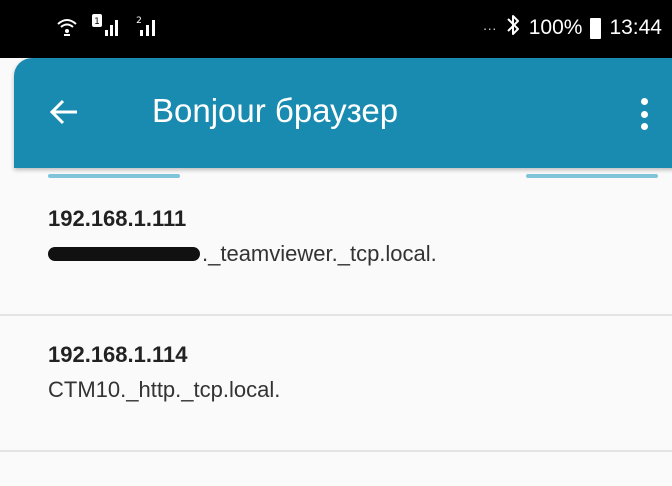 The width and height of the screenshot is (672, 486). Describe the element at coordinates (319, 253) in the screenshot. I see `service-name-suffix: ._teamviewer._tcp.local.` at that location.